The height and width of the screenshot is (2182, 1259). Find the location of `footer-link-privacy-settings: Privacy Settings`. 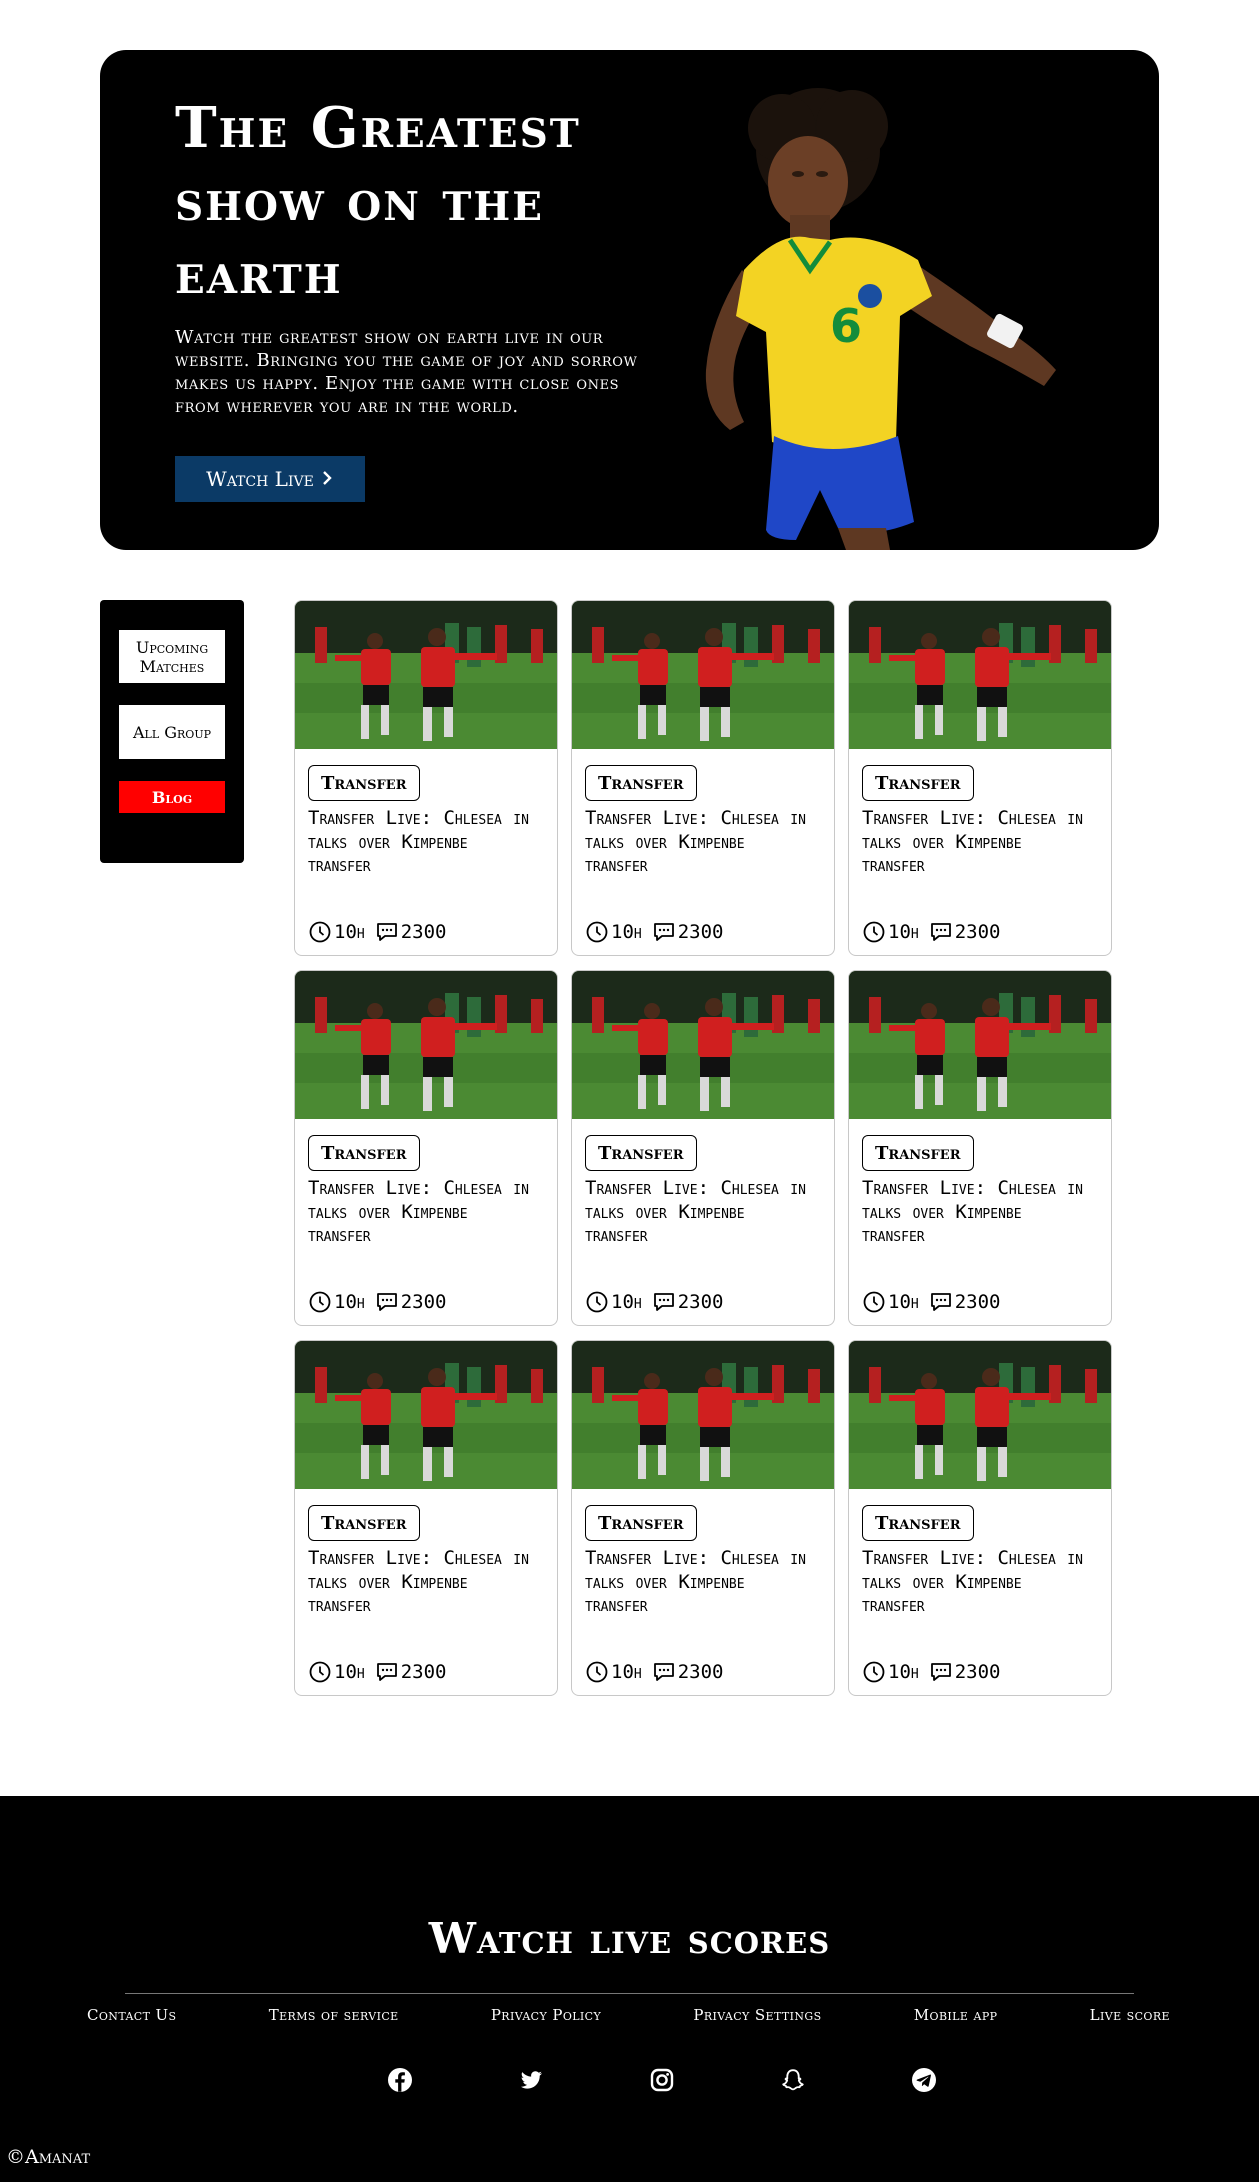

footer-link-privacy-settings: Privacy Settings is located at coordinates (757, 2015).